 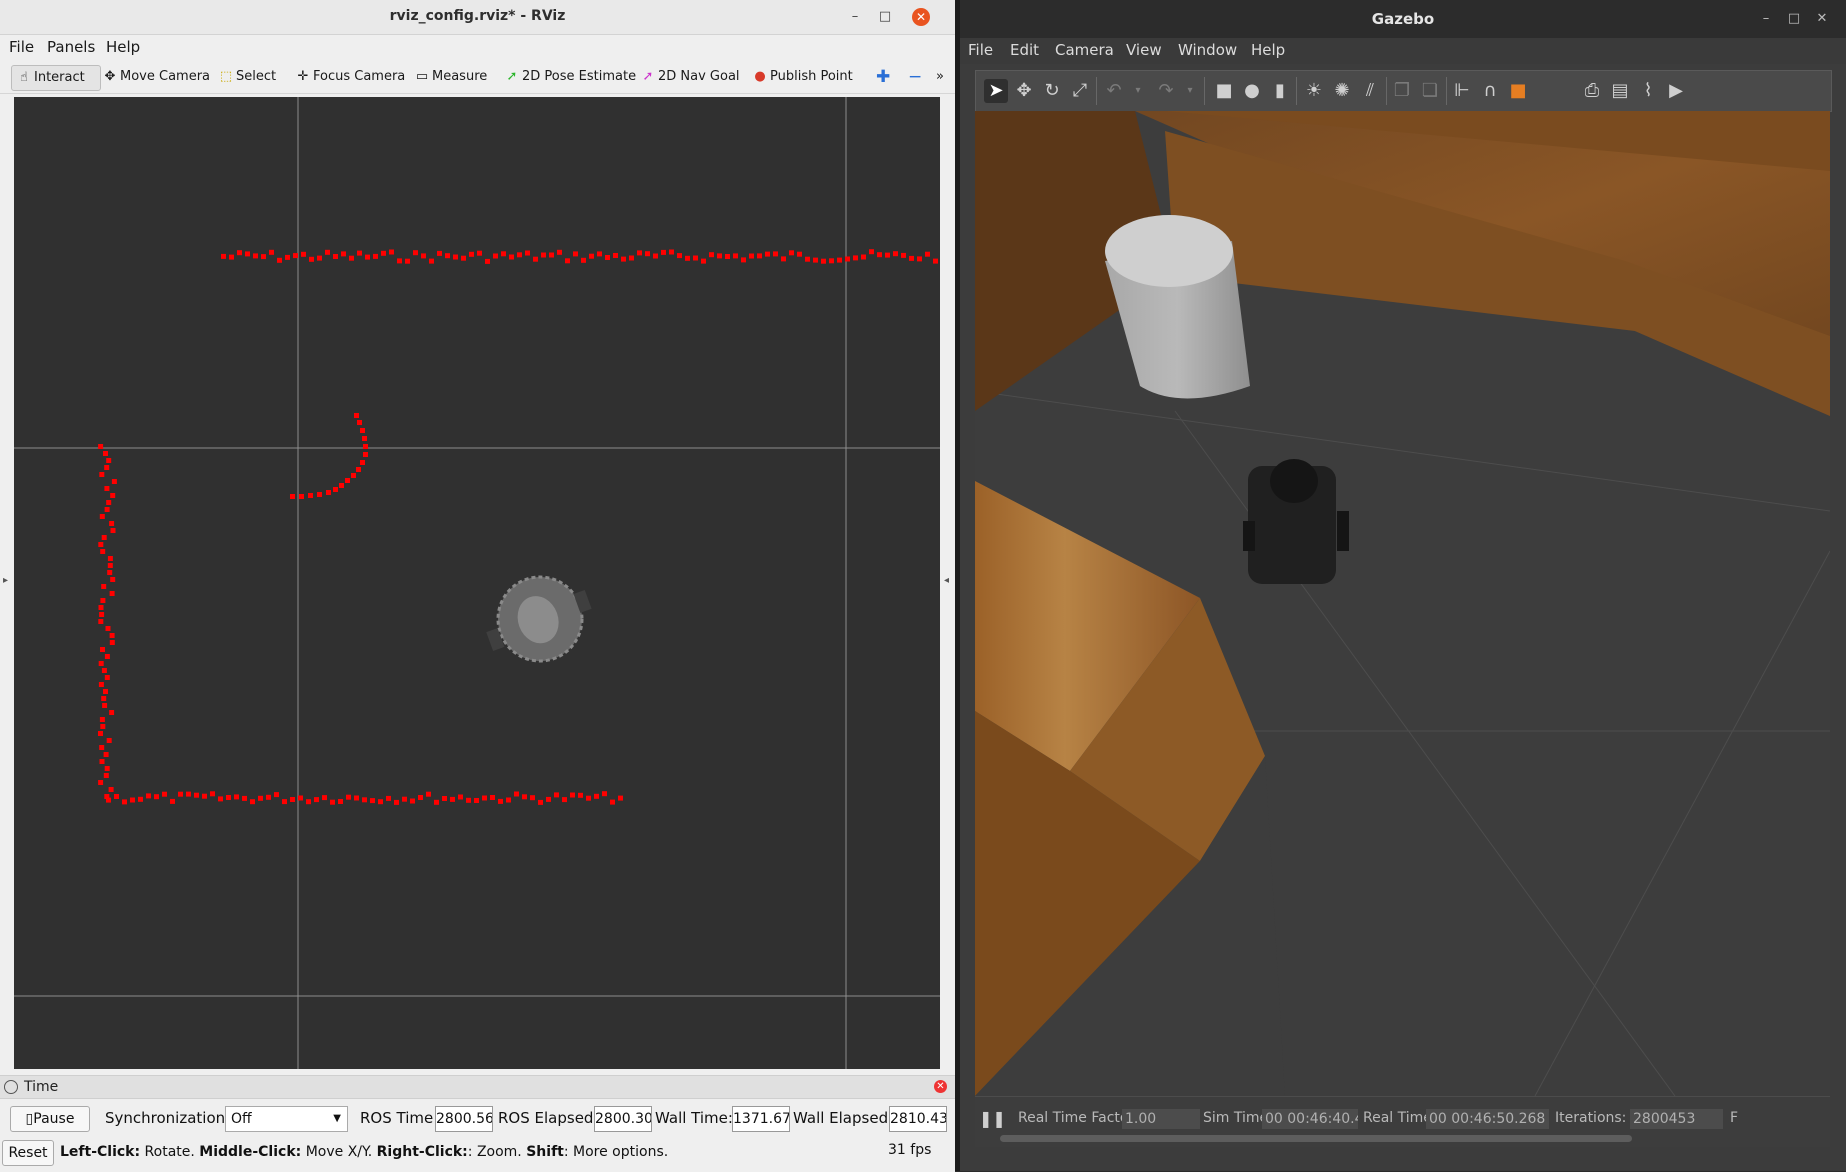 I want to click on align-icon: ⊩, so click(x=1462, y=91).